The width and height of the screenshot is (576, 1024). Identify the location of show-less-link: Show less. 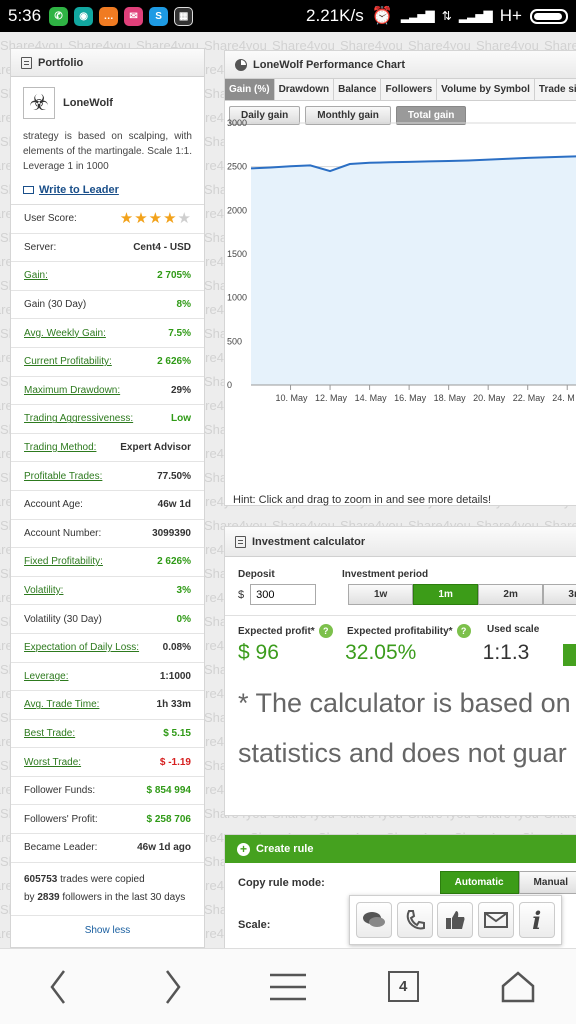
(107, 930).